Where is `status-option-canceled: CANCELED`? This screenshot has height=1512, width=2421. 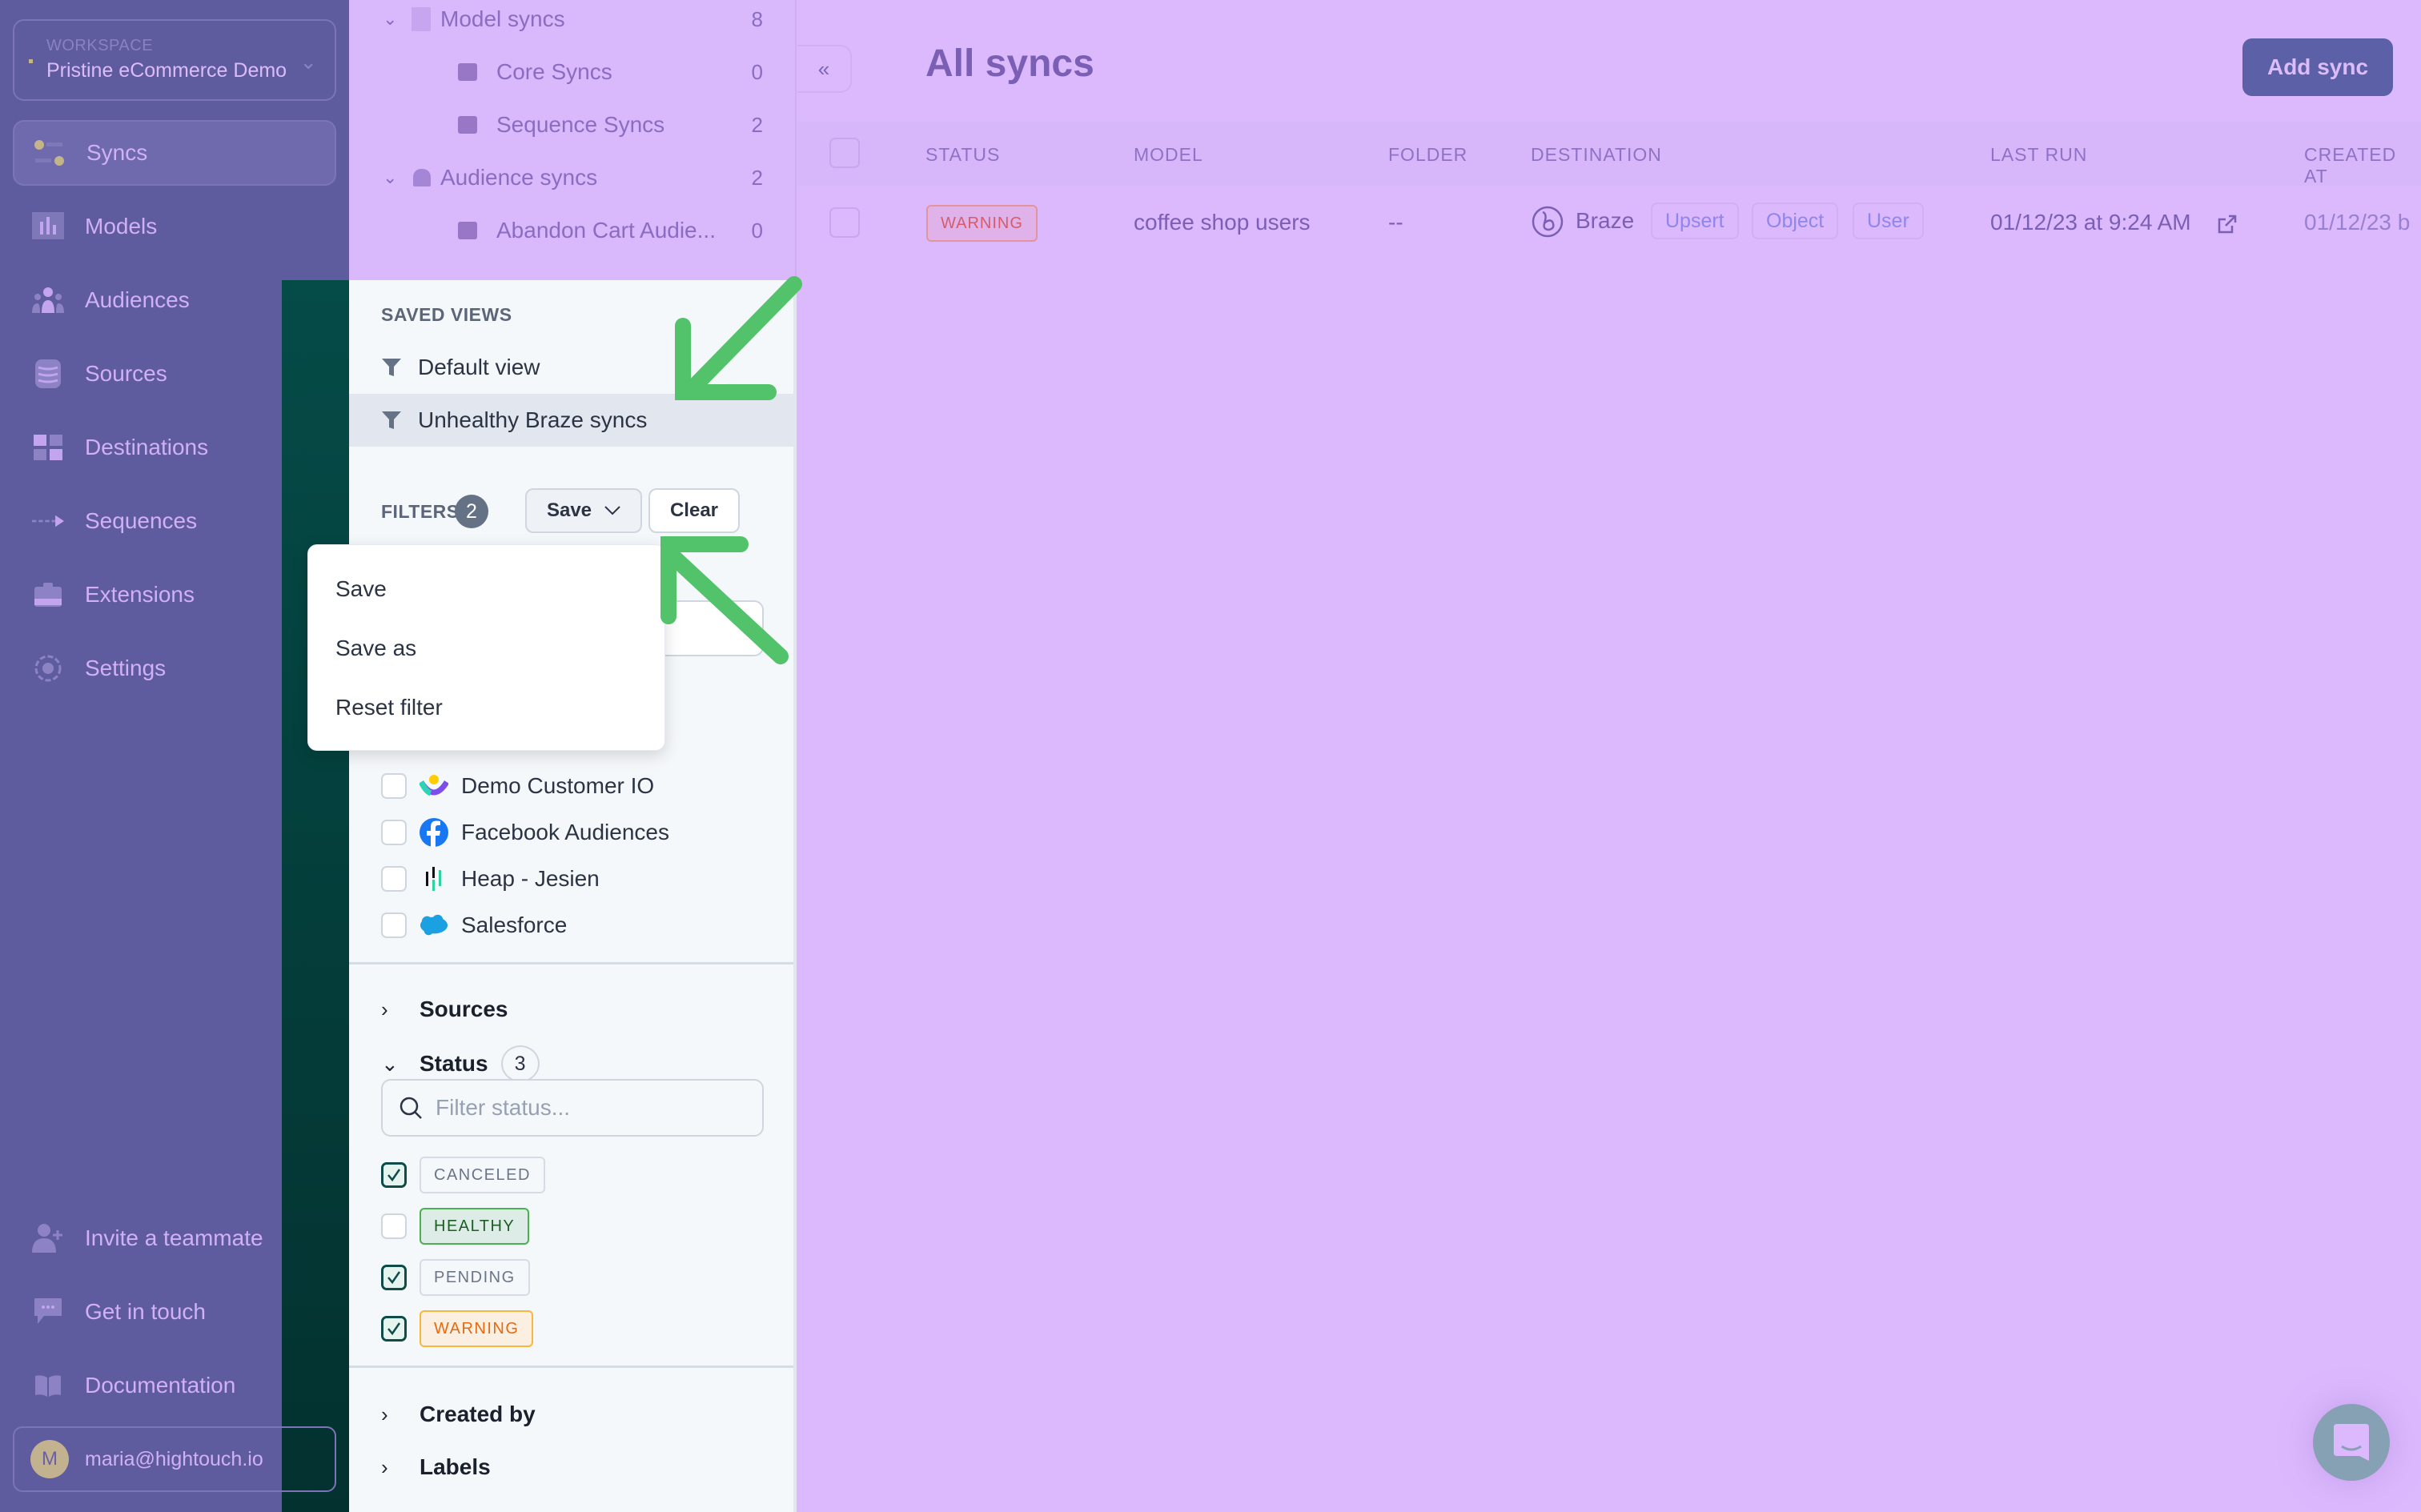 status-option-canceled: CANCELED is located at coordinates (463, 1175).